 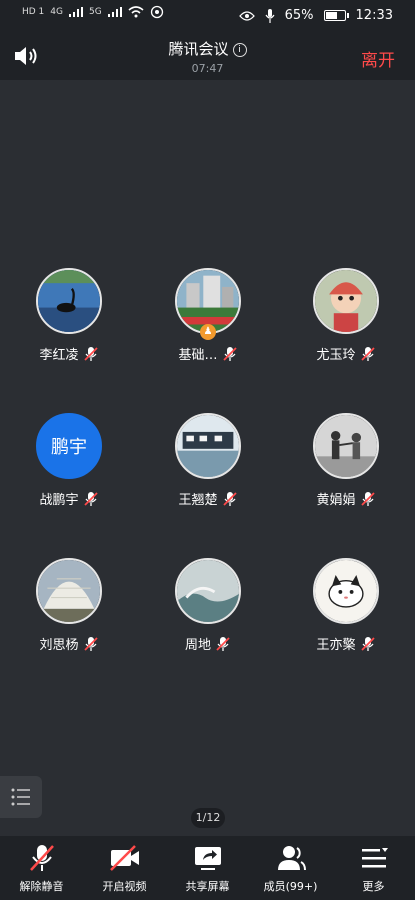 What do you see at coordinates (290, 886) in the screenshot?
I see `members-label: 成员(99+)` at bounding box center [290, 886].